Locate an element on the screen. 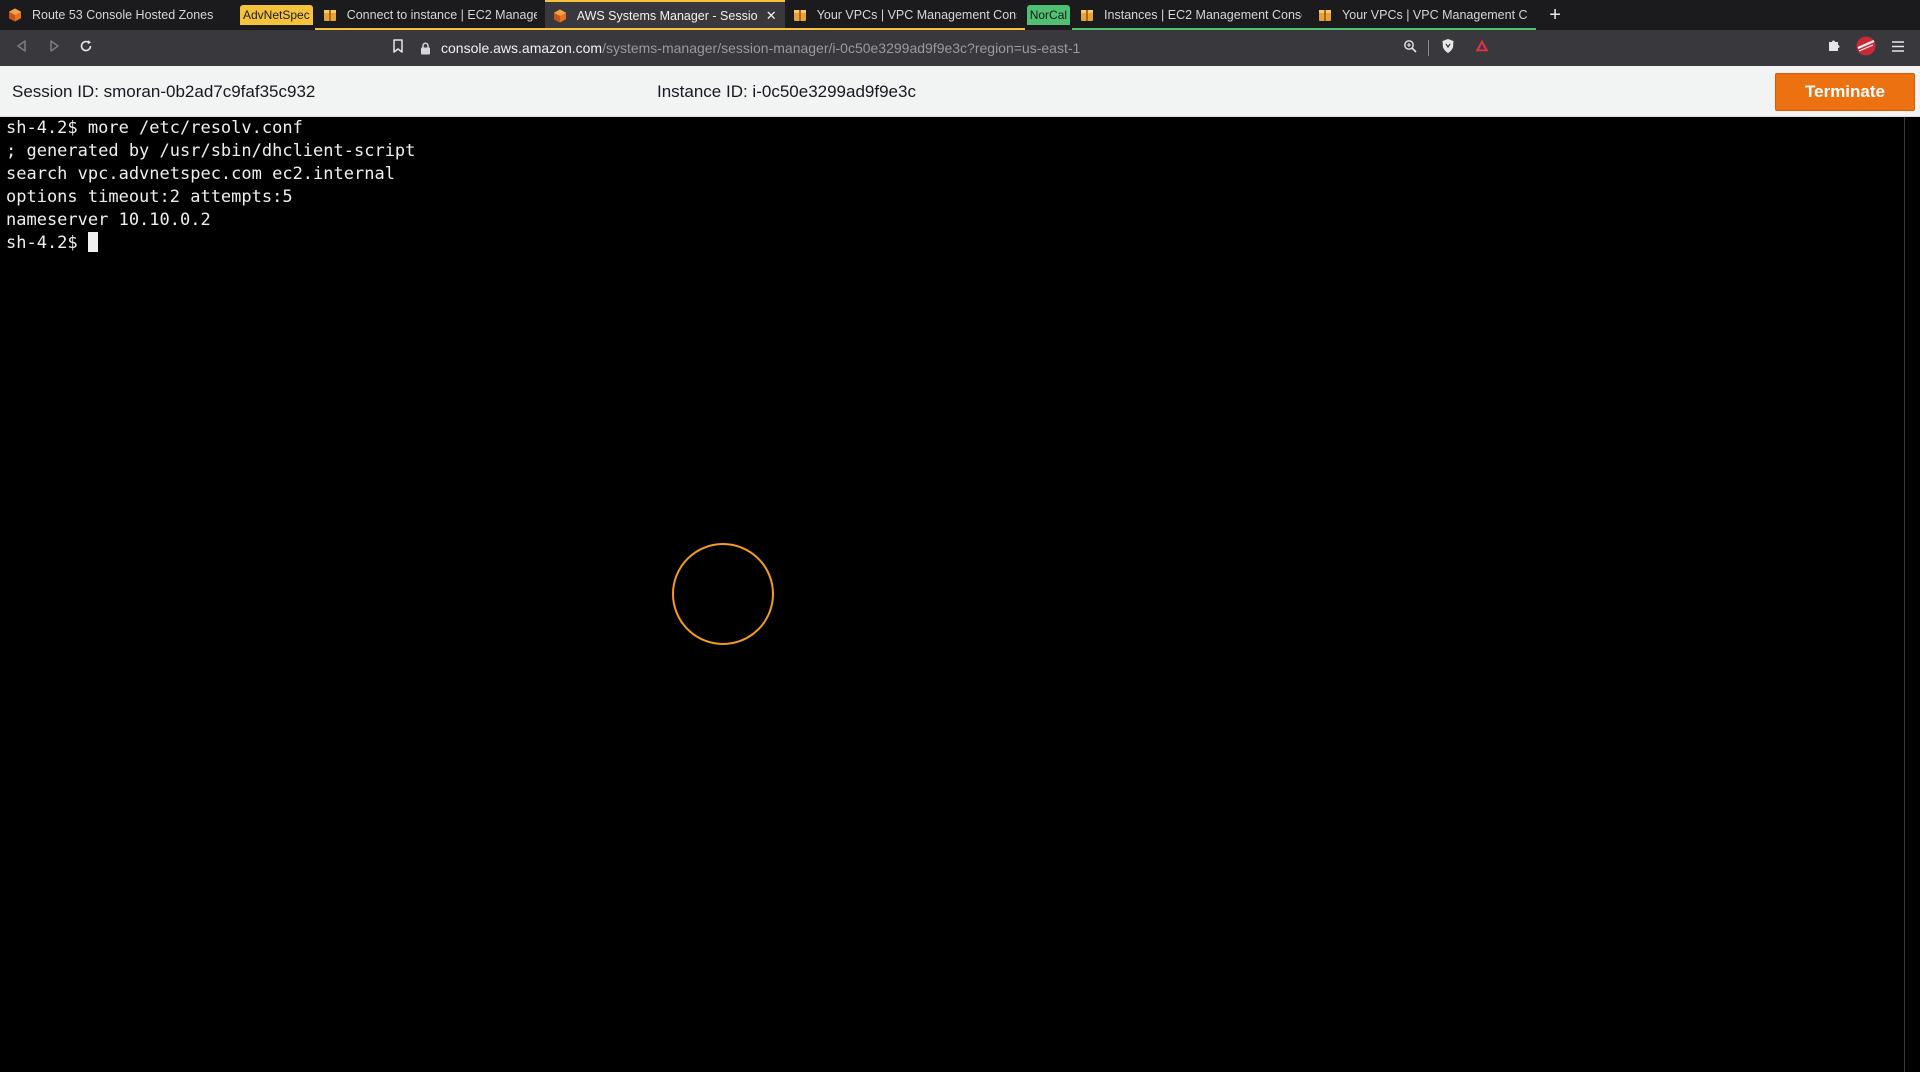  tab-ec2-instances: Instances | EC2 Management Console is located at coordinates (1191, 15).